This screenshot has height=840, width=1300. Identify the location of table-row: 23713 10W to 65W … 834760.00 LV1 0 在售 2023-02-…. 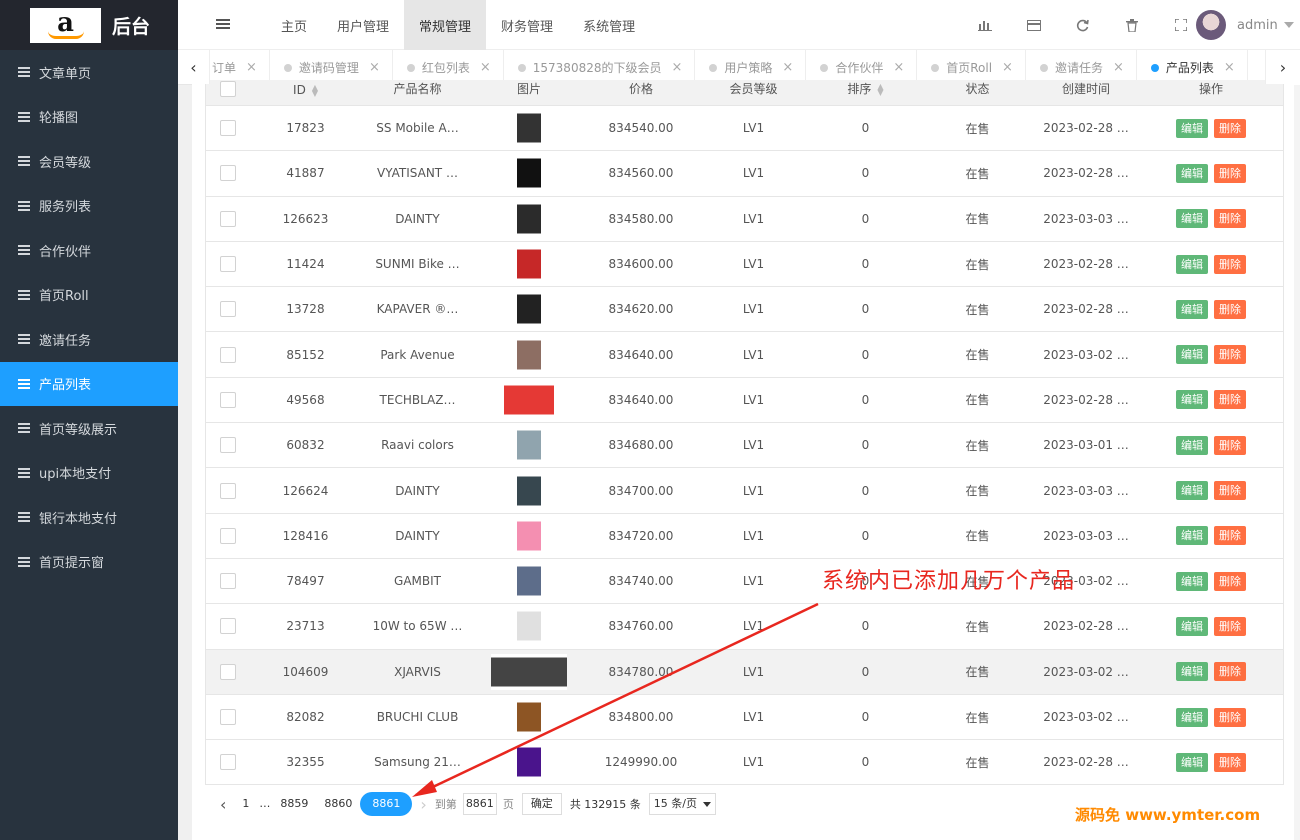
(744, 626).